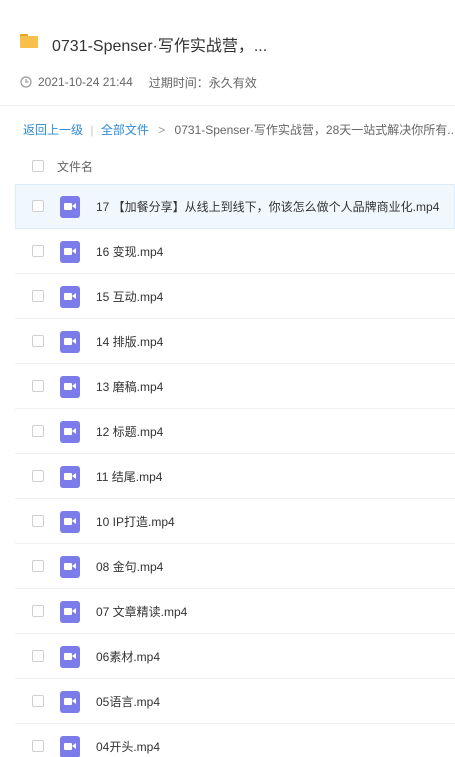  What do you see at coordinates (85, 82) in the screenshot?
I see `share-date: 2021-10-24 21:44` at bounding box center [85, 82].